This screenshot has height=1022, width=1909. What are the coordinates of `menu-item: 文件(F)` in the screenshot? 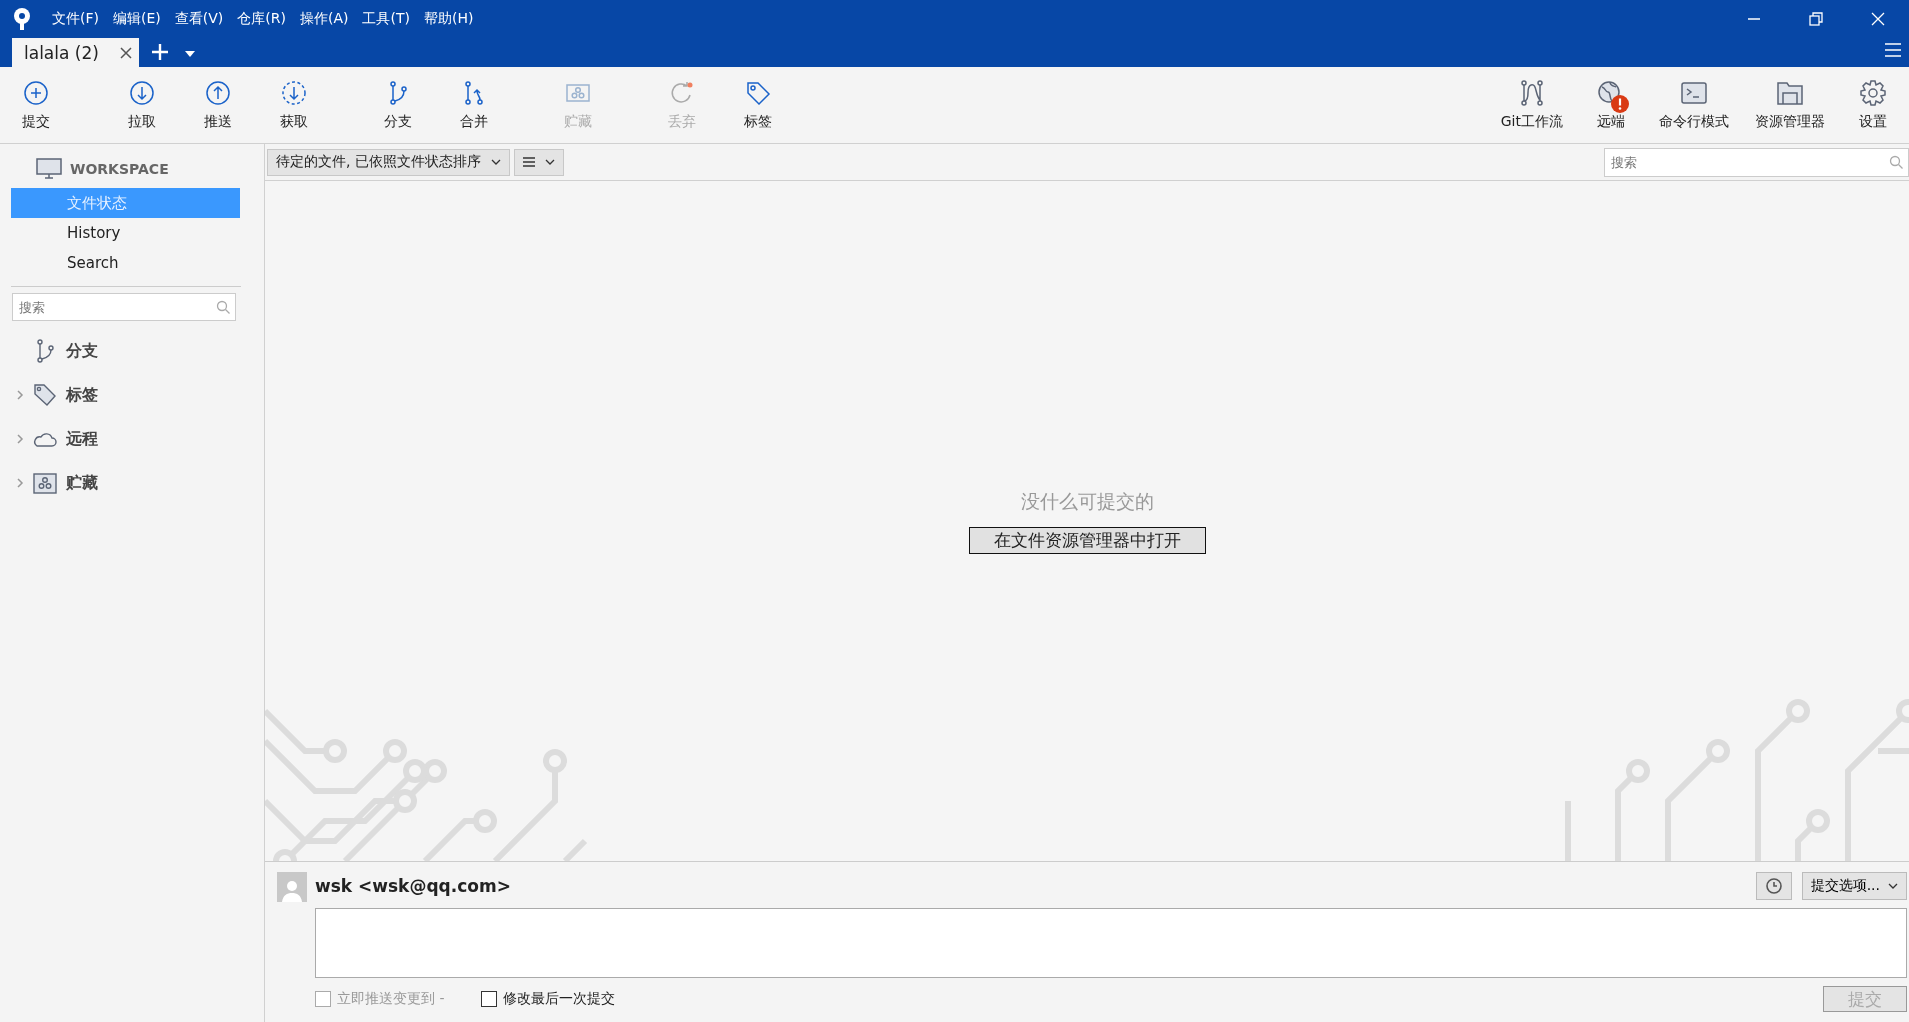 It's located at (75, 19).